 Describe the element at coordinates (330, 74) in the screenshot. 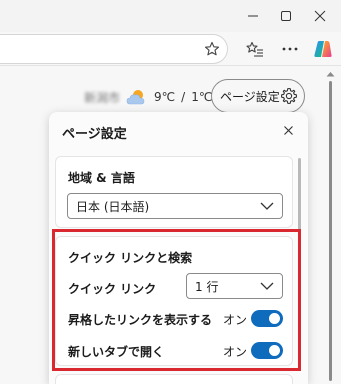

I see `scroll-up-icon` at that location.